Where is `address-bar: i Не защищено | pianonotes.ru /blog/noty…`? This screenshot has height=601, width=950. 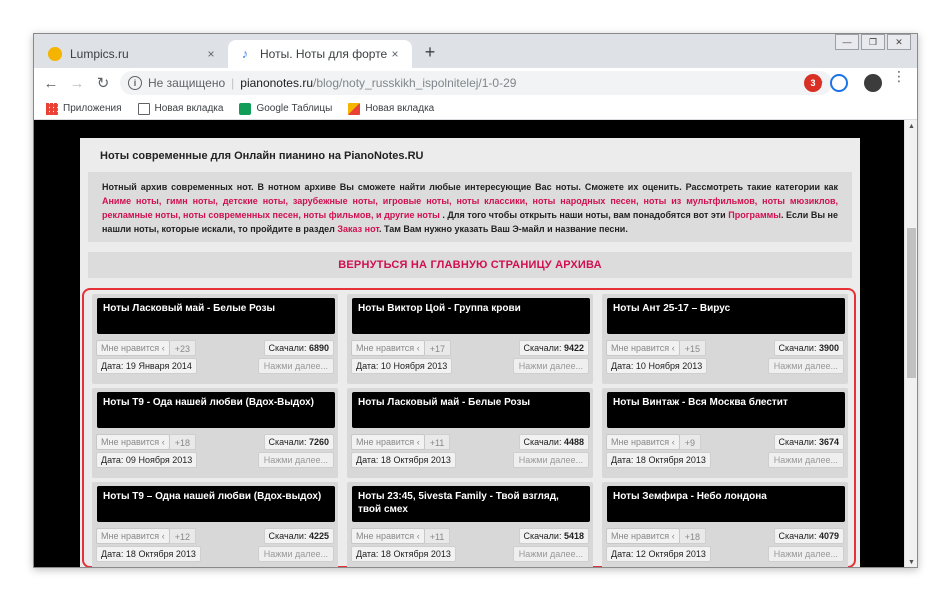
address-bar: i Не защищено | pianonotes.ru /blog/noty… is located at coordinates (476, 83).